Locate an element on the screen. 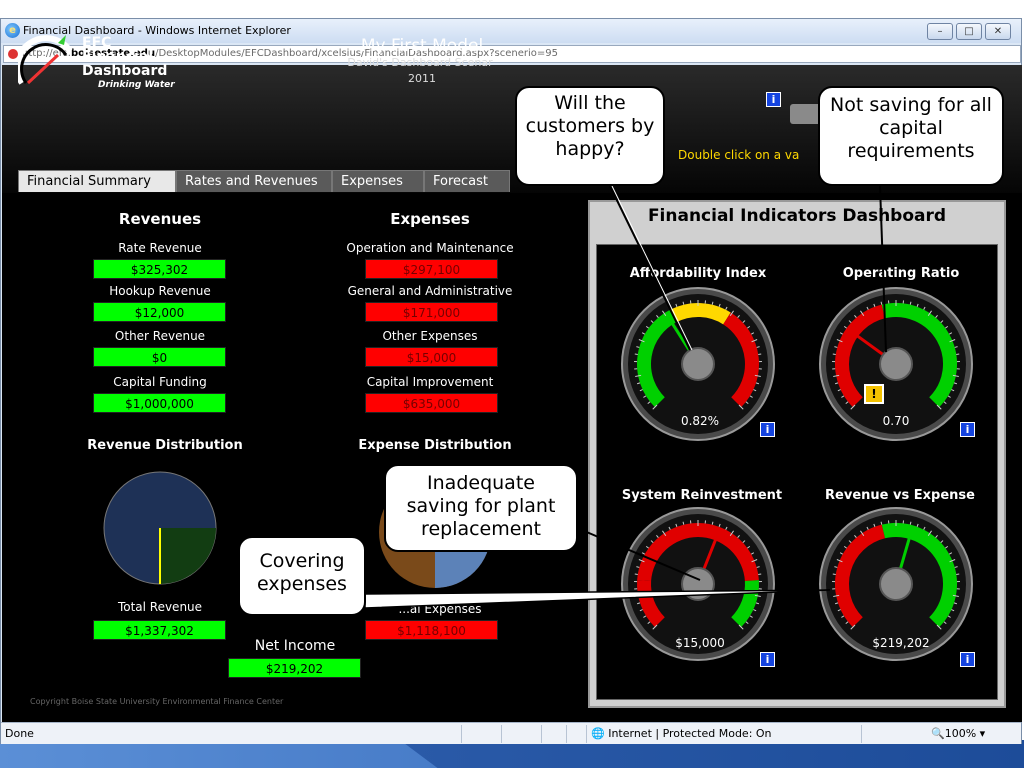 The height and width of the screenshot is (768, 1024). operating-ratio-value: 0.70 is located at coordinates (896, 421).